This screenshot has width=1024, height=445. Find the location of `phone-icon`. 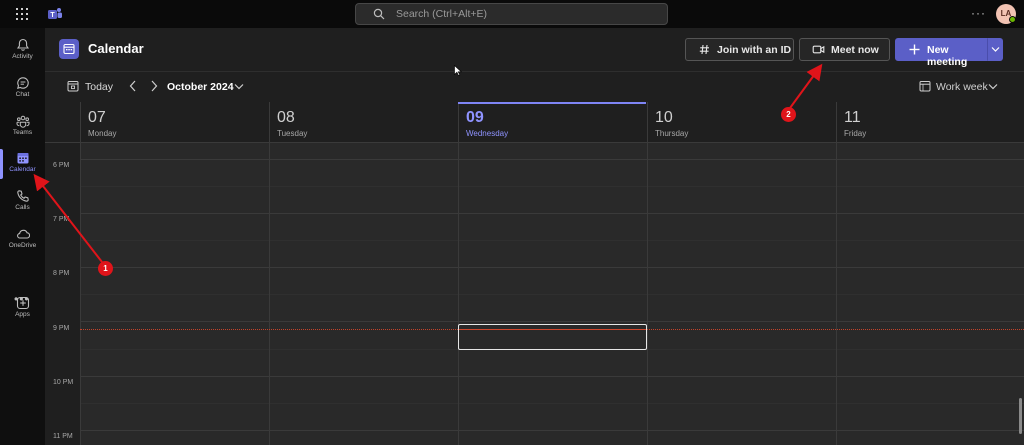

phone-icon is located at coordinates (22, 196).